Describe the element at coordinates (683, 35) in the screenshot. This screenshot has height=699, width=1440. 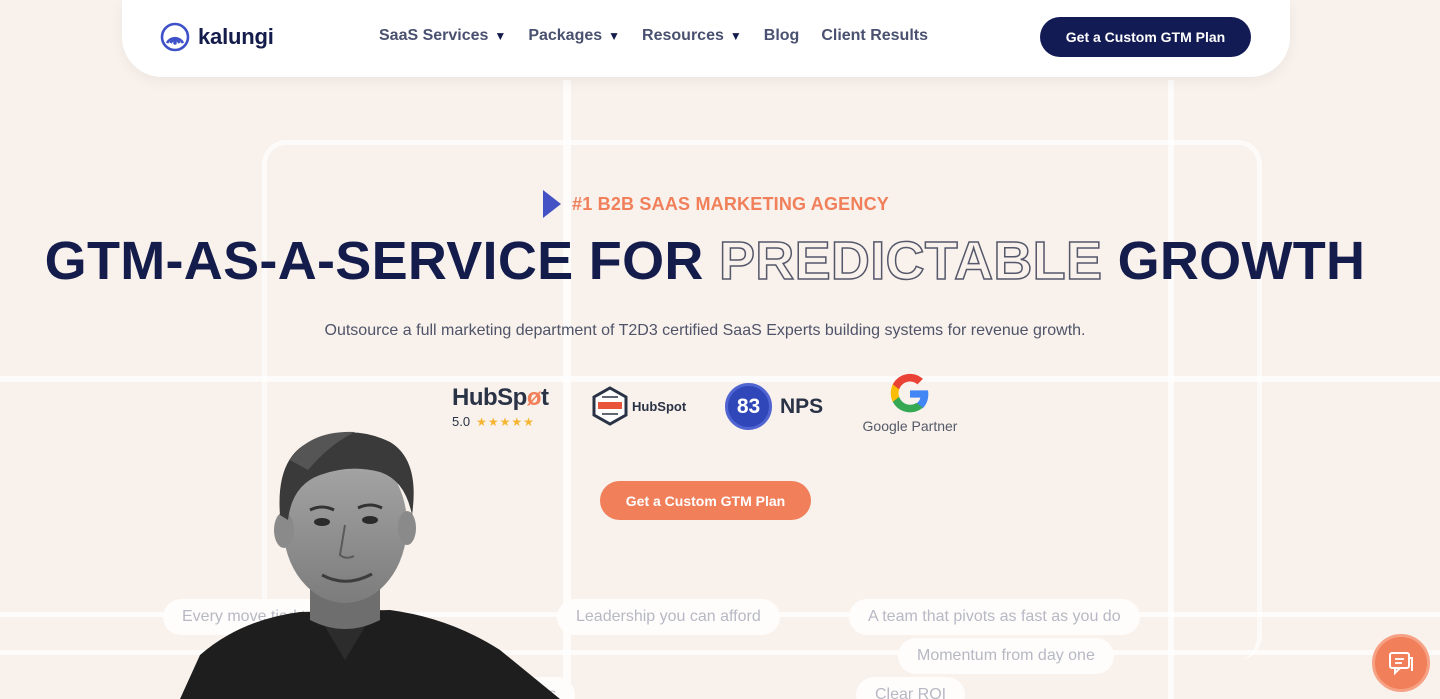
I see `nav-item-label: Resources` at that location.